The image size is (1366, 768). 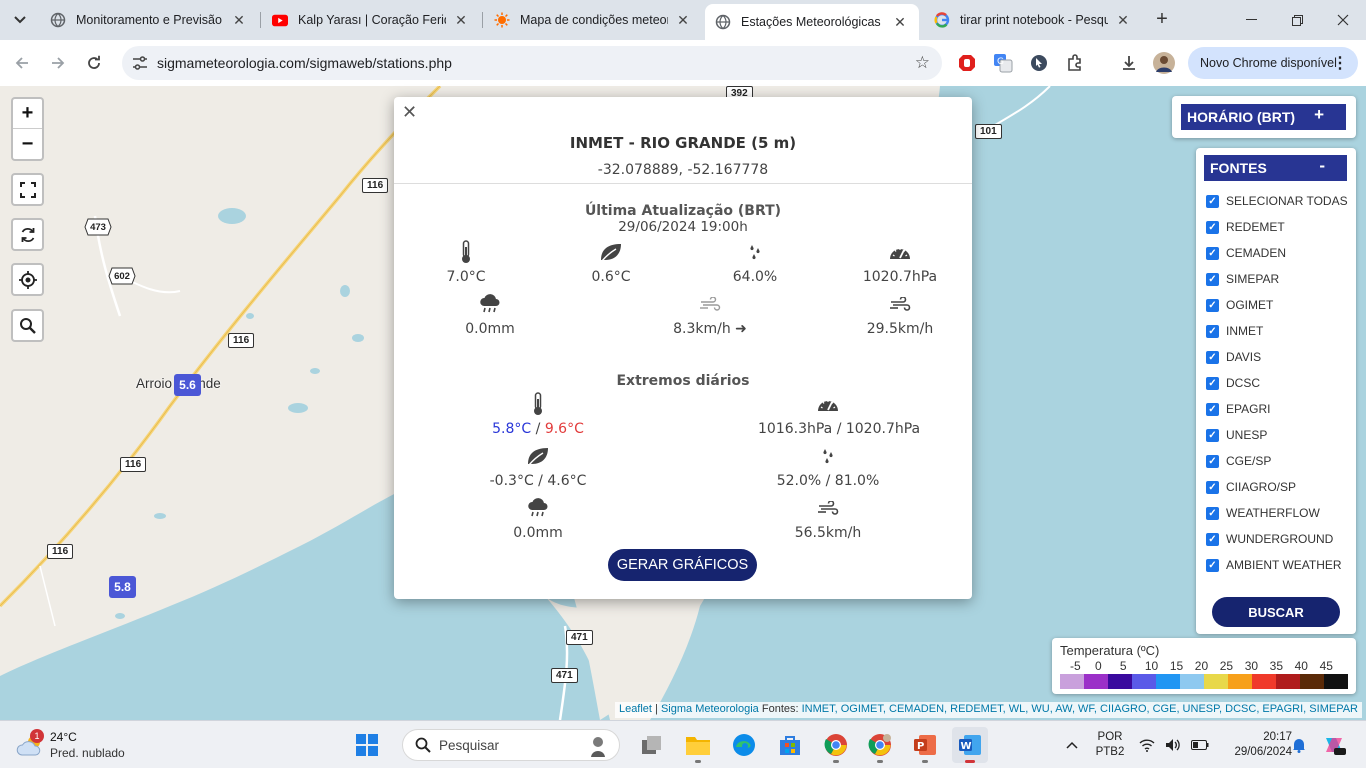 What do you see at coordinates (744, 745) in the screenshot?
I see `edge-button` at bounding box center [744, 745].